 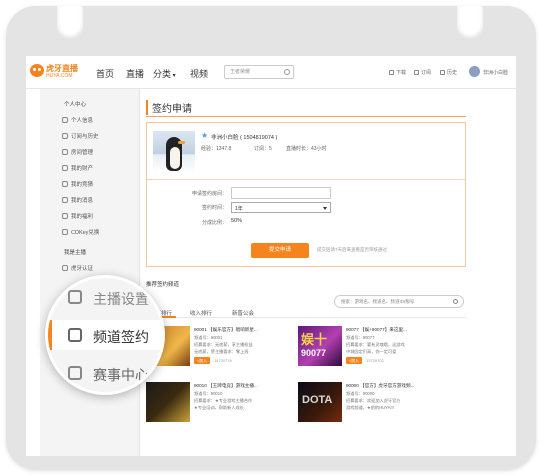 What do you see at coordinates (199, 73) in the screenshot?
I see `nav-video: 视频` at bounding box center [199, 73].